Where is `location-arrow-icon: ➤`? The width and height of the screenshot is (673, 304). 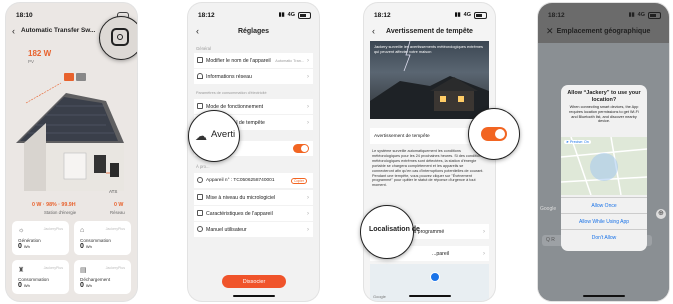
location-arrow-icon: ➤ is located at coordinates (568, 142).